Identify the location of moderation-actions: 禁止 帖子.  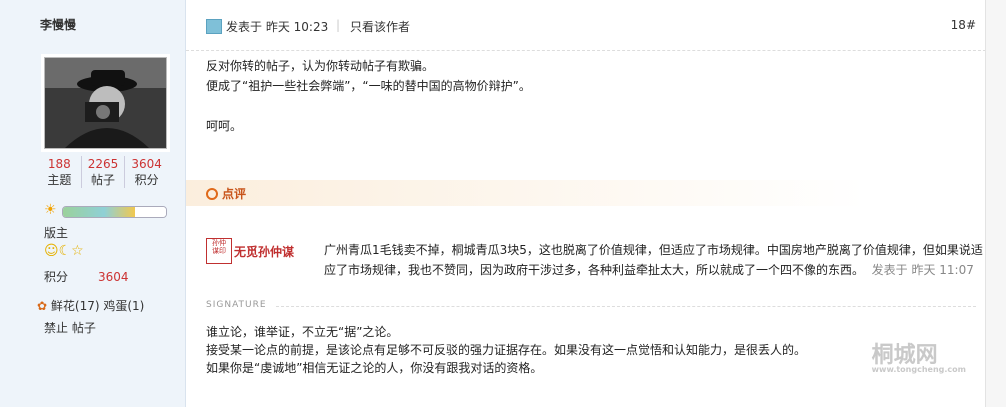
(70, 327).